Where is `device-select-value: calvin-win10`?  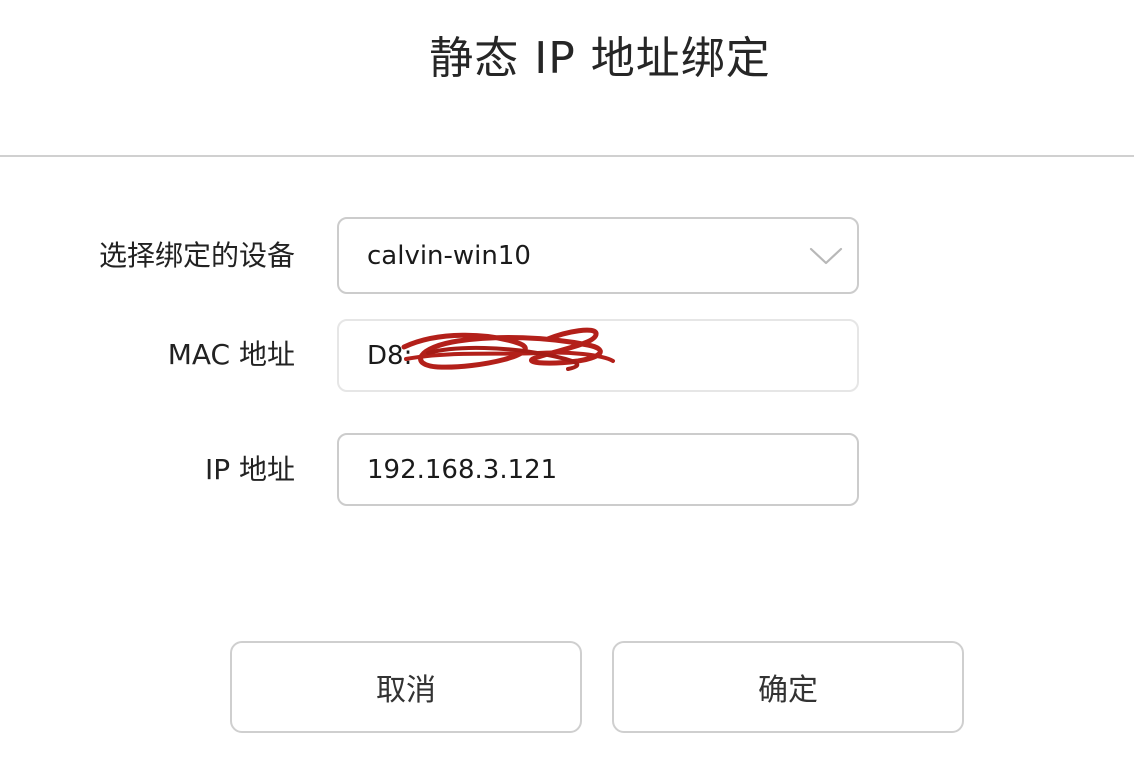 device-select-value: calvin-win10 is located at coordinates (449, 255).